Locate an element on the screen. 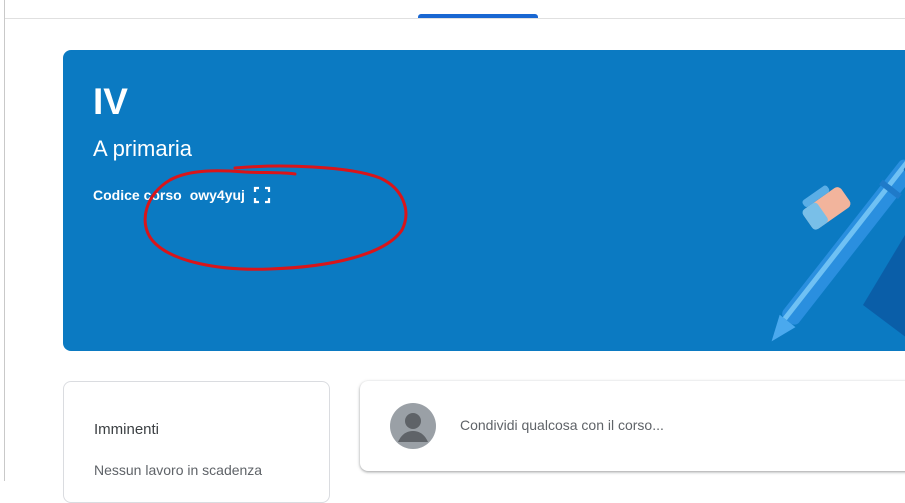 The image size is (905, 503). active-tab-indicator is located at coordinates (478, 16).